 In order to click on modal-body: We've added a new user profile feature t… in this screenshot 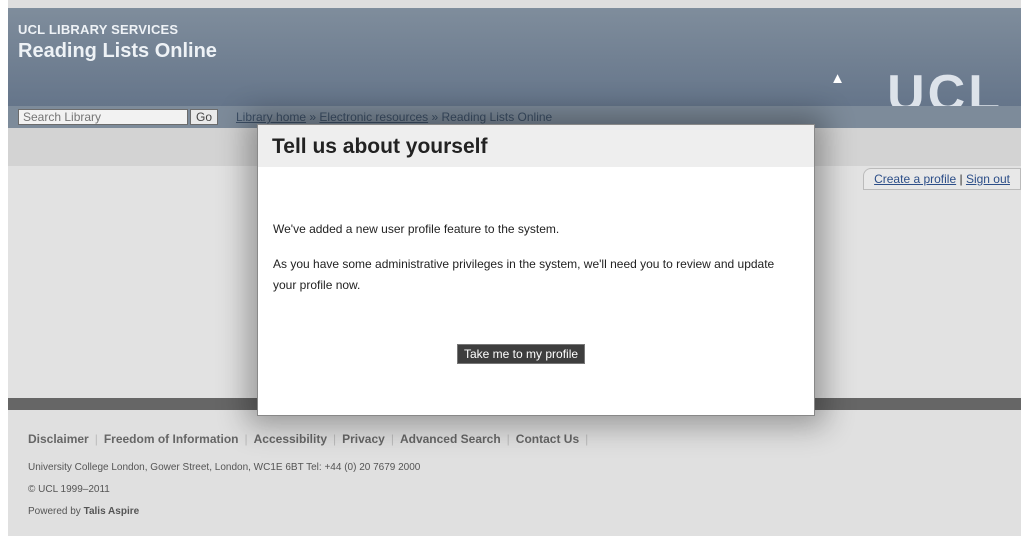, I will do `click(536, 264)`.